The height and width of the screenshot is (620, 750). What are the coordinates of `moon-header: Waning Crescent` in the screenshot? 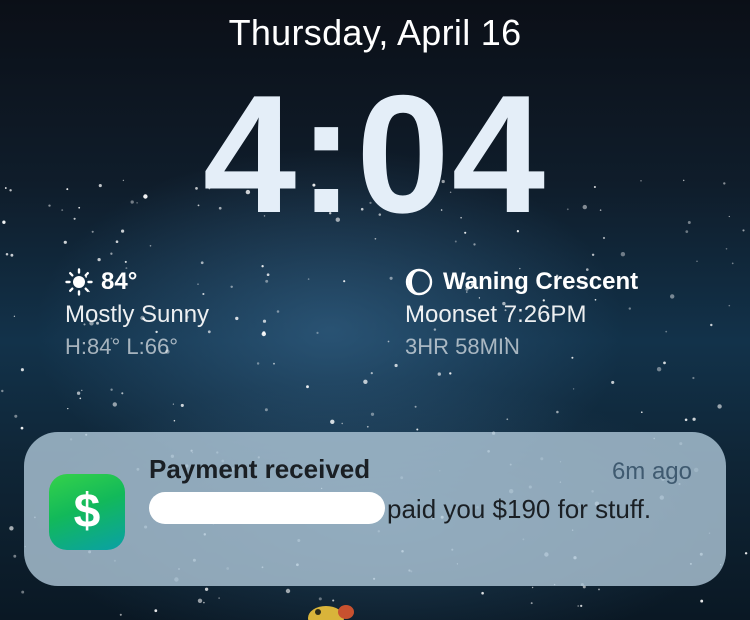 It's located at (521, 282).